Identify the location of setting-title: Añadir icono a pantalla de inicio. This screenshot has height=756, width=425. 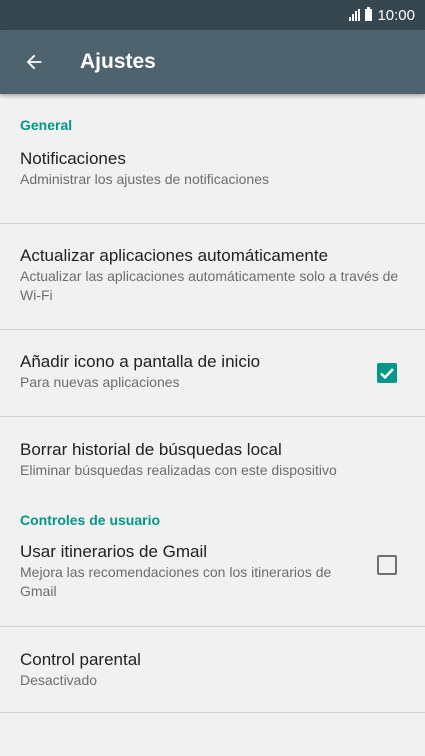
(140, 361).